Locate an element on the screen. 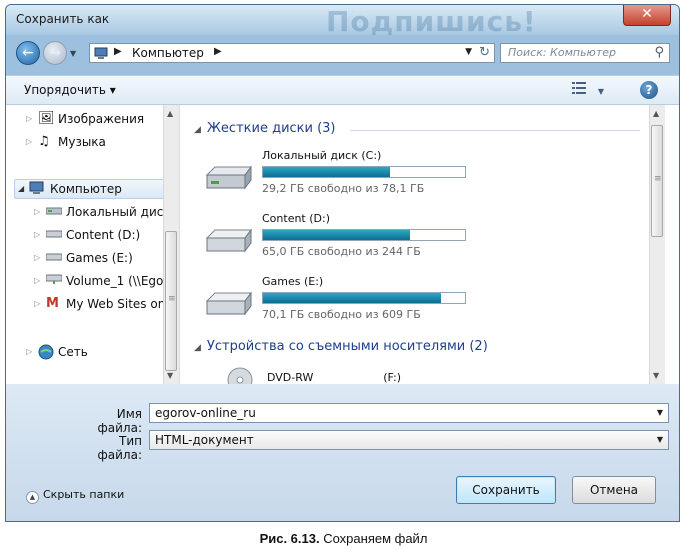 This screenshot has height=557, width=687. drive-free-space: 29,2 ГБ свободно из 78,1 ГБ is located at coordinates (343, 188).